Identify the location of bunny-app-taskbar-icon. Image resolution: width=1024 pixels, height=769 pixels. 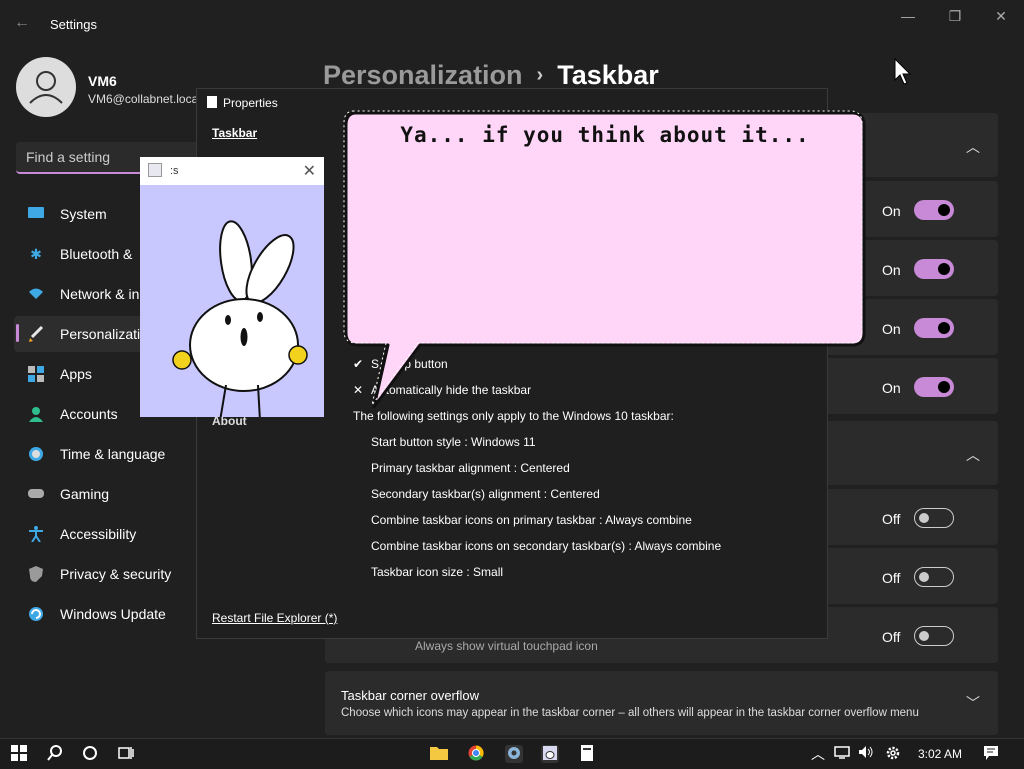
(550, 754).